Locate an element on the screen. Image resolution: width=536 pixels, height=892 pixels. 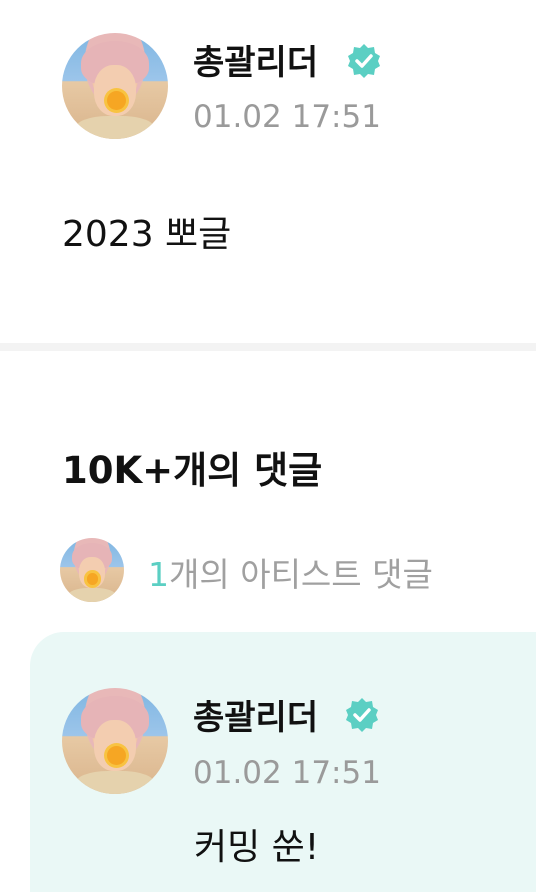
comment-author-name: 총괄리더 is located at coordinates (255, 714).